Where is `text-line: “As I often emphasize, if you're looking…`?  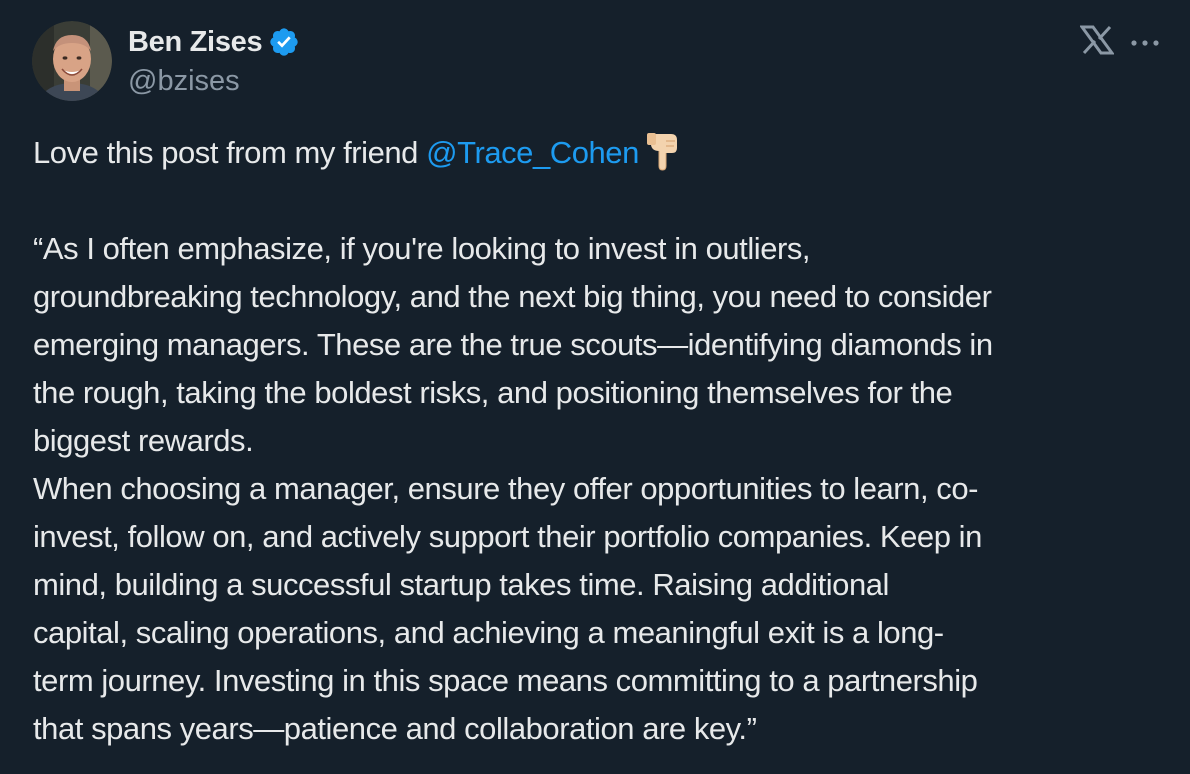
text-line: “As I often emphasize, if you're looking… is located at coordinates (422, 248).